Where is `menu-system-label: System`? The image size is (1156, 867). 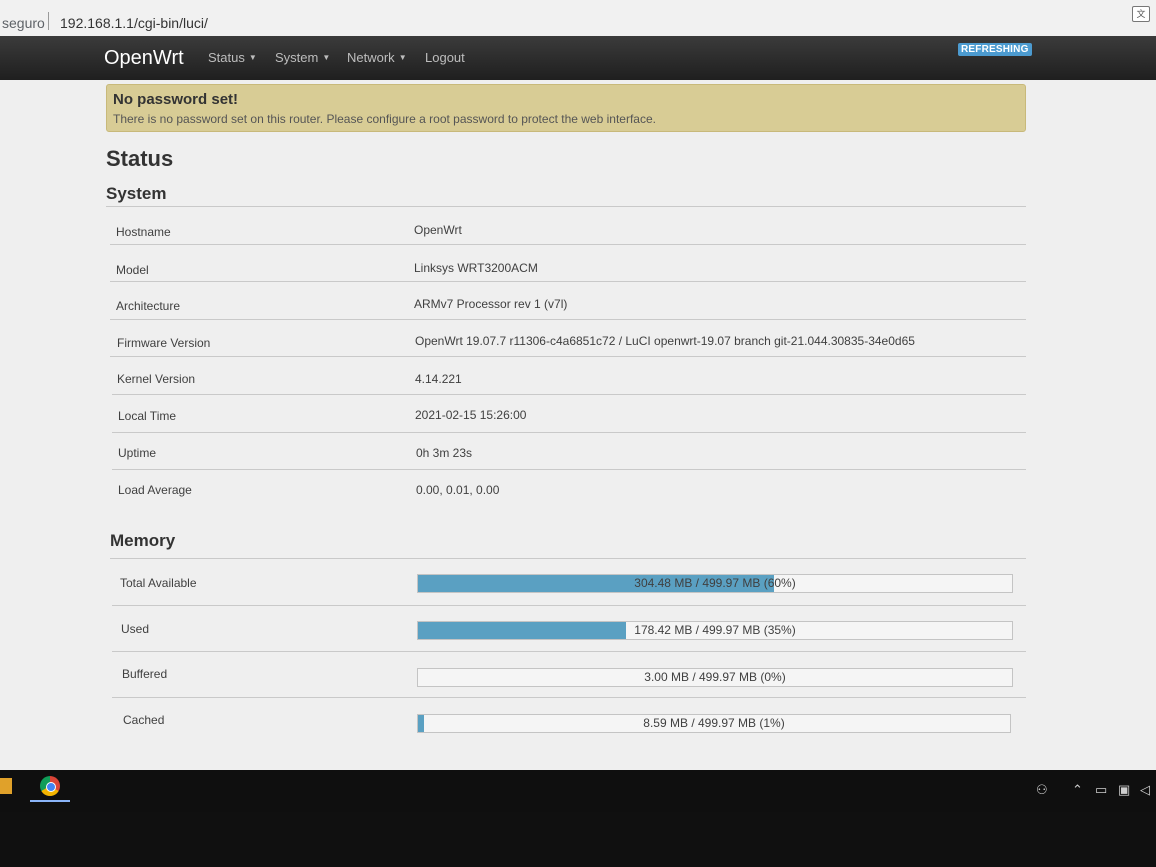 menu-system-label: System is located at coordinates (297, 57).